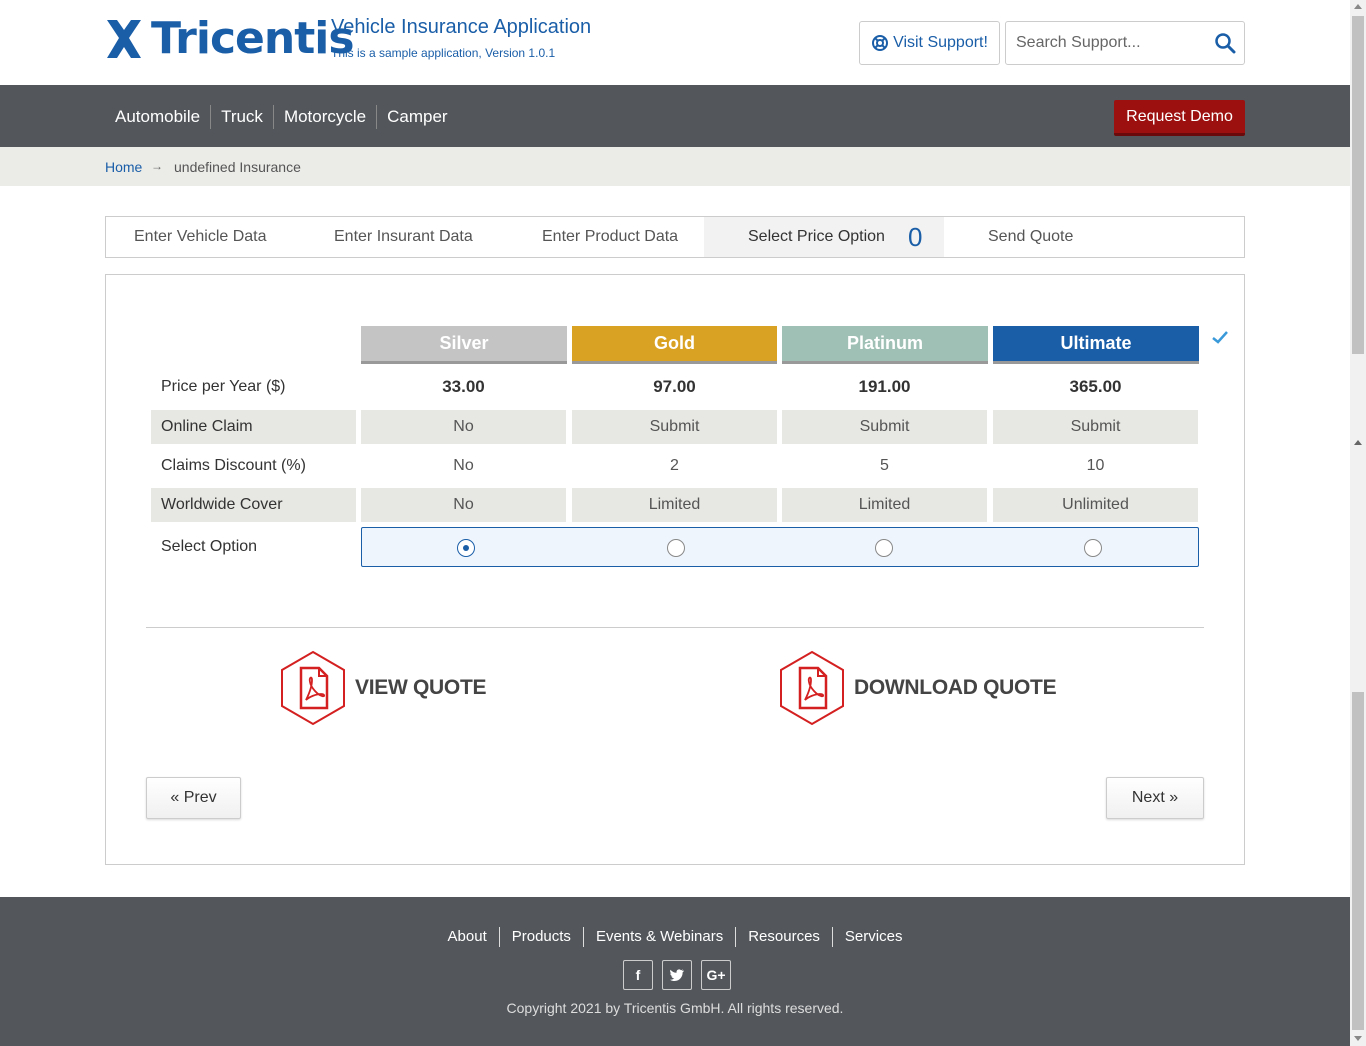 This screenshot has width=1366, height=1046. I want to click on row-label-worldwide-cover: Worldwide Cover, so click(253, 505).